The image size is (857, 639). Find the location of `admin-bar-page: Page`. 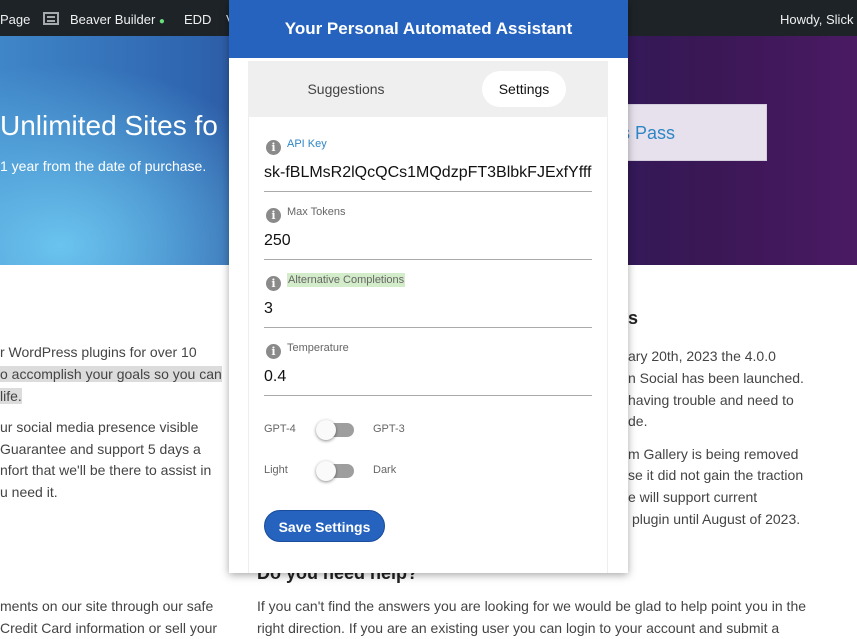

admin-bar-page: Page is located at coordinates (15, 18).